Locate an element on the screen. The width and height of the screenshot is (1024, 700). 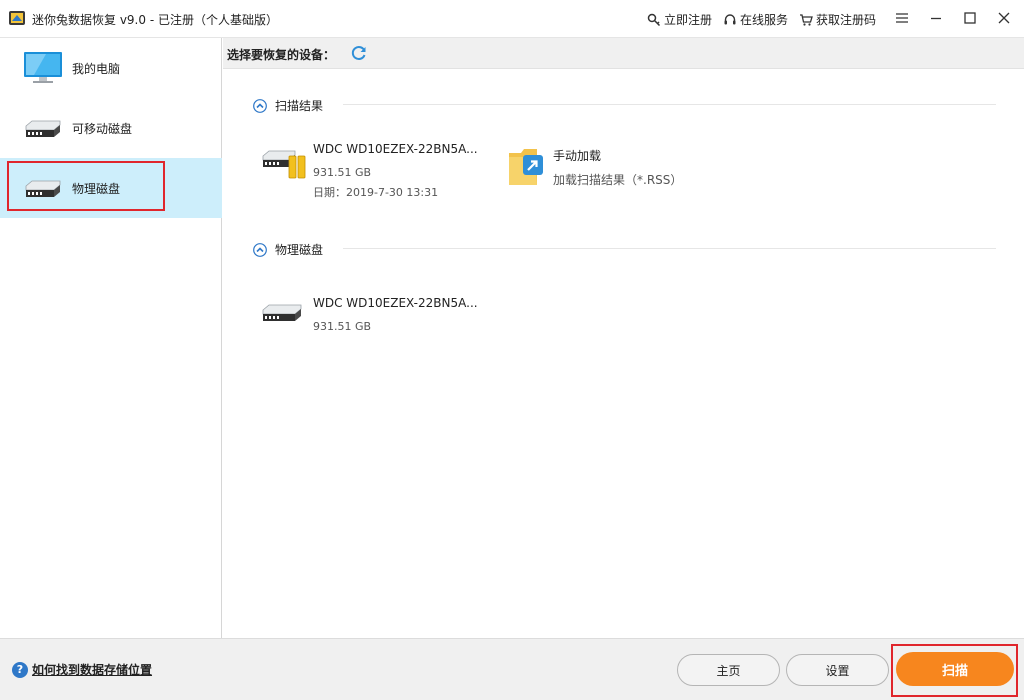
settings-button: 设置 is located at coordinates (837, 670).